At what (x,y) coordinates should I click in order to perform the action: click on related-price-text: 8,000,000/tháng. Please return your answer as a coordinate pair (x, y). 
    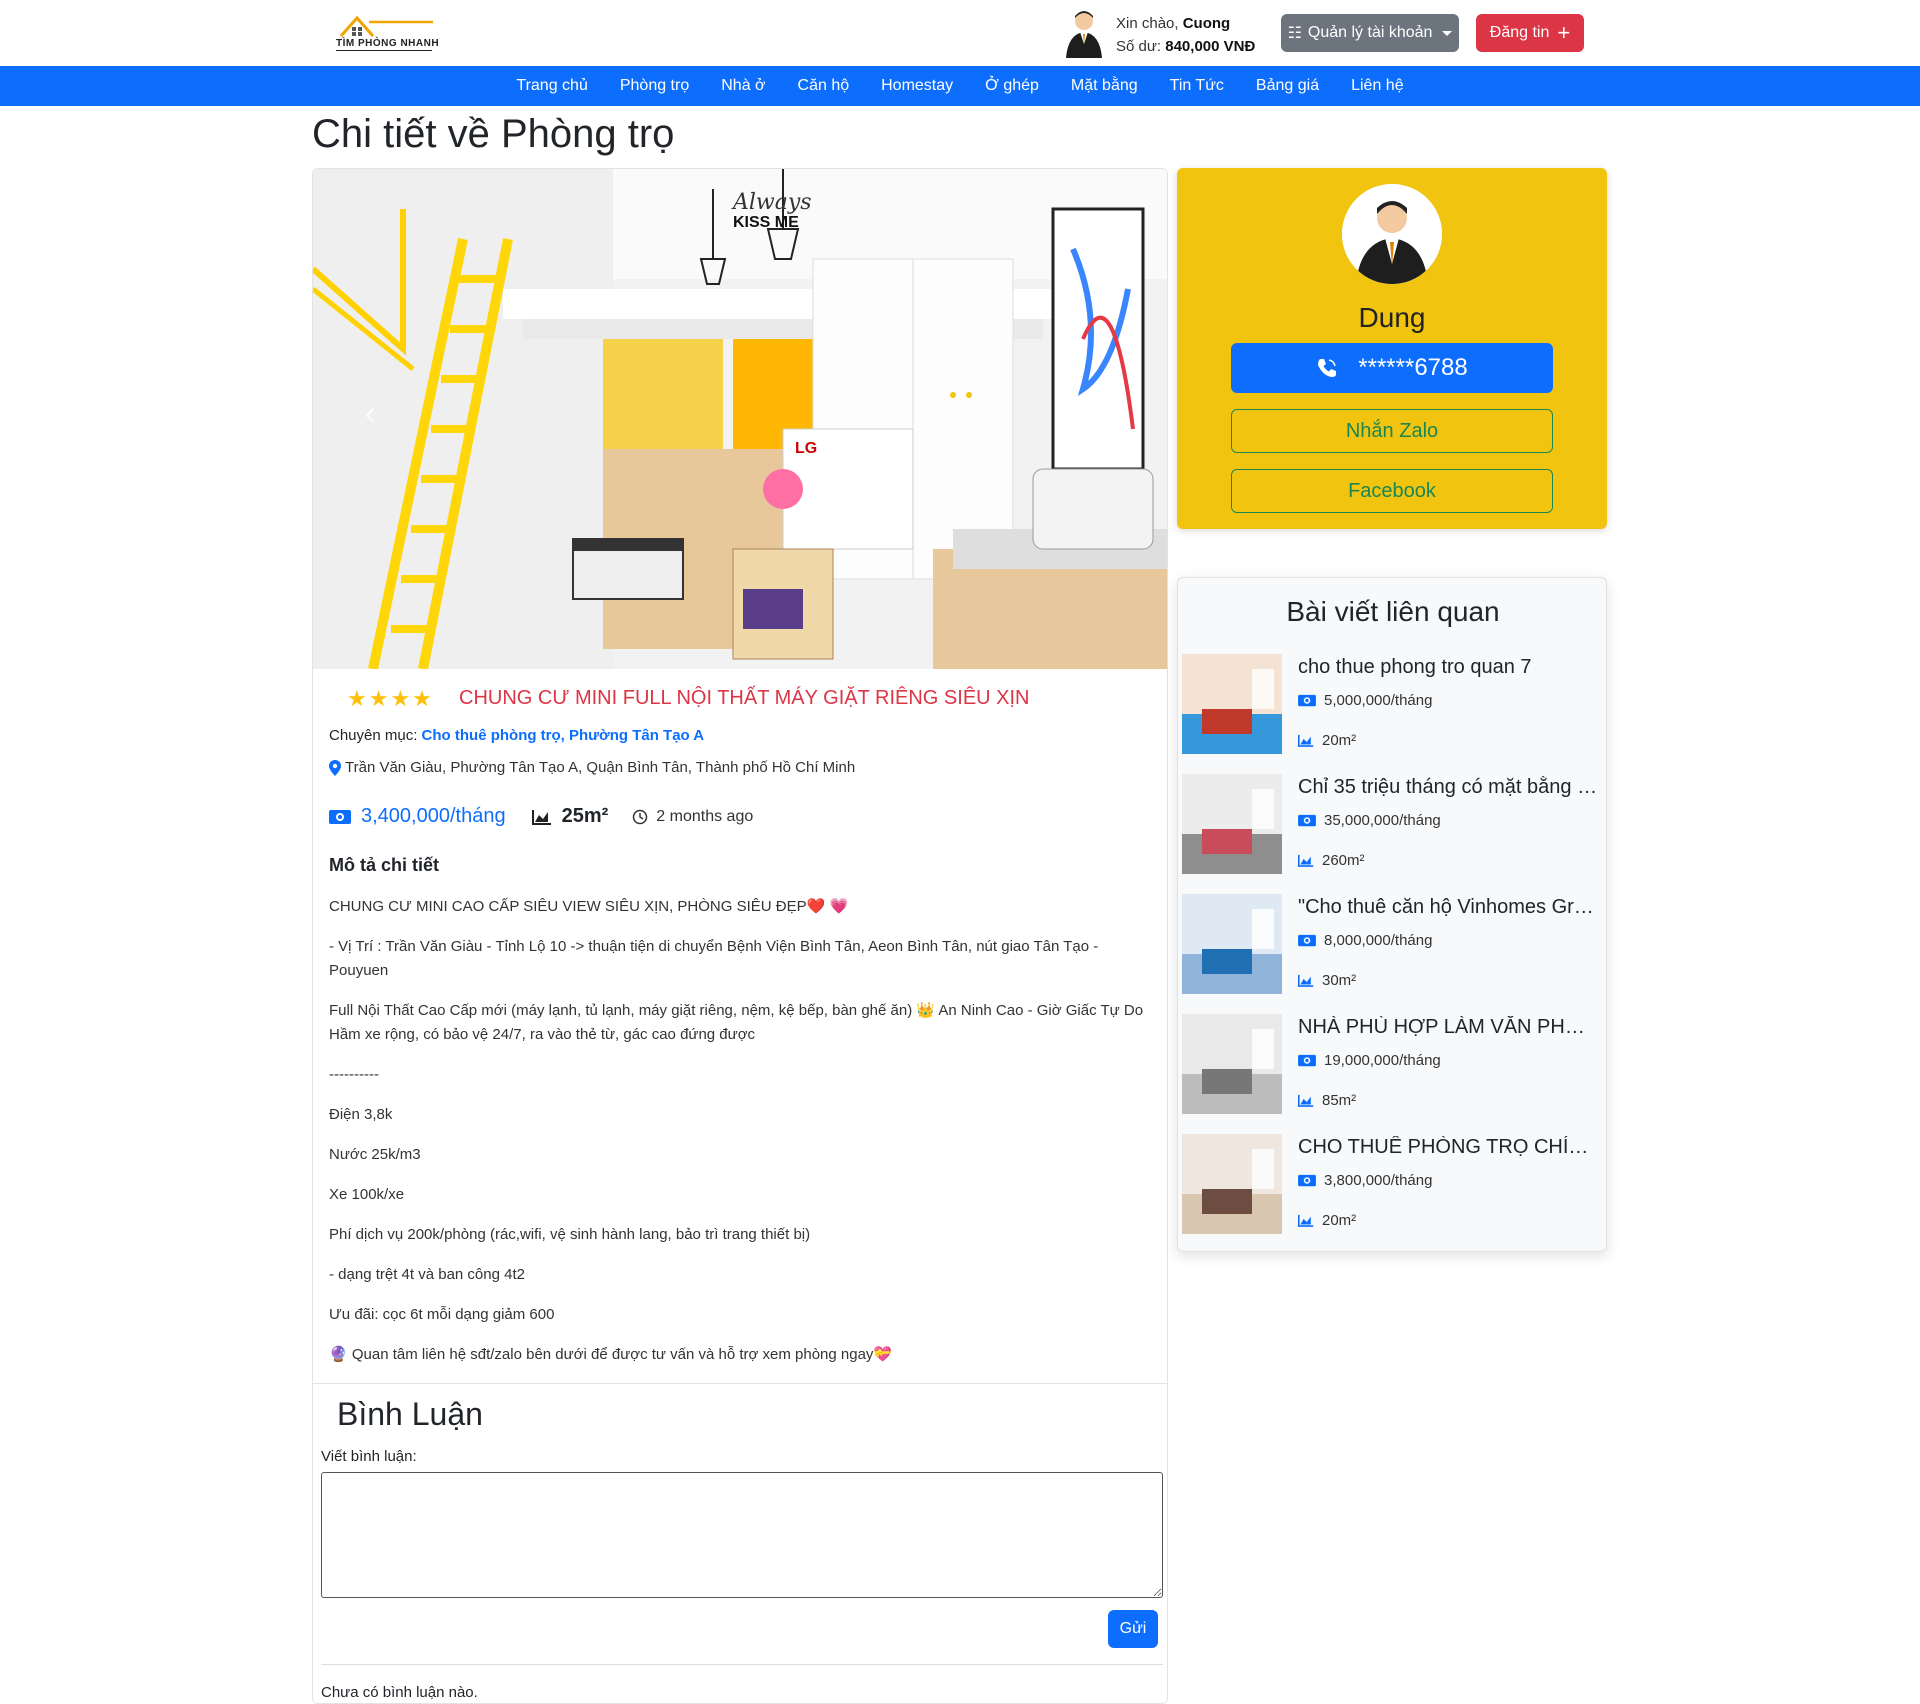
    Looking at the image, I should click on (1378, 940).